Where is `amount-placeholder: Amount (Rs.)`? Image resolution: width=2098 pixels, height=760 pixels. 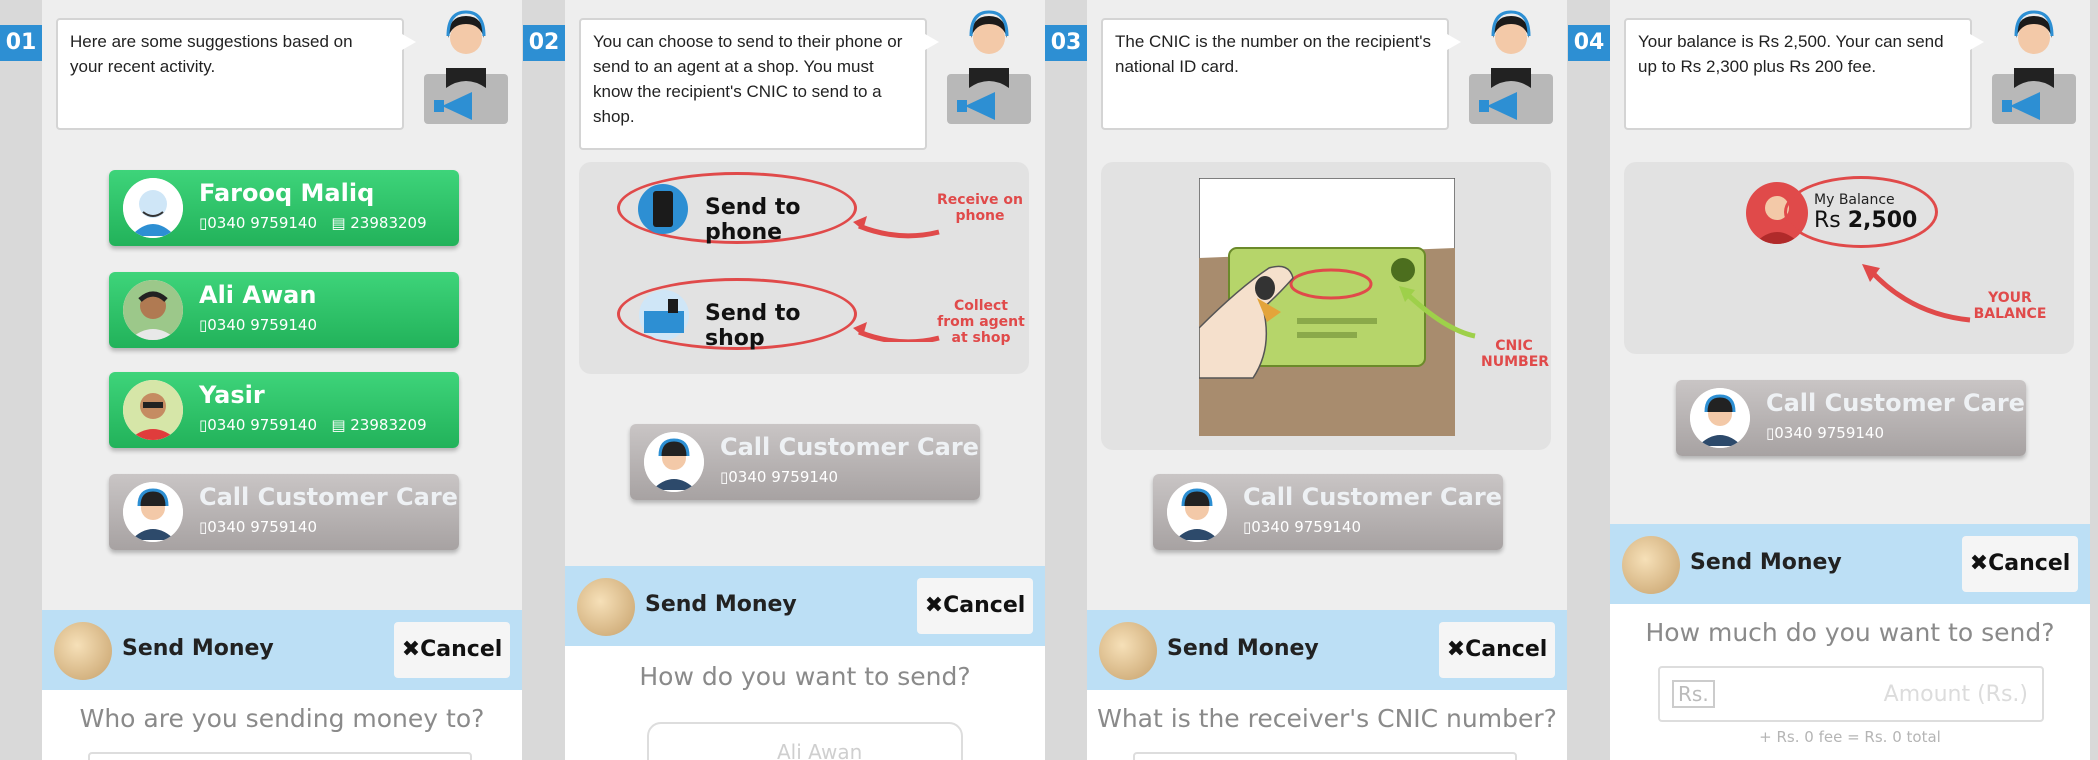
amount-placeholder: Amount (Rs.) is located at coordinates (1955, 694).